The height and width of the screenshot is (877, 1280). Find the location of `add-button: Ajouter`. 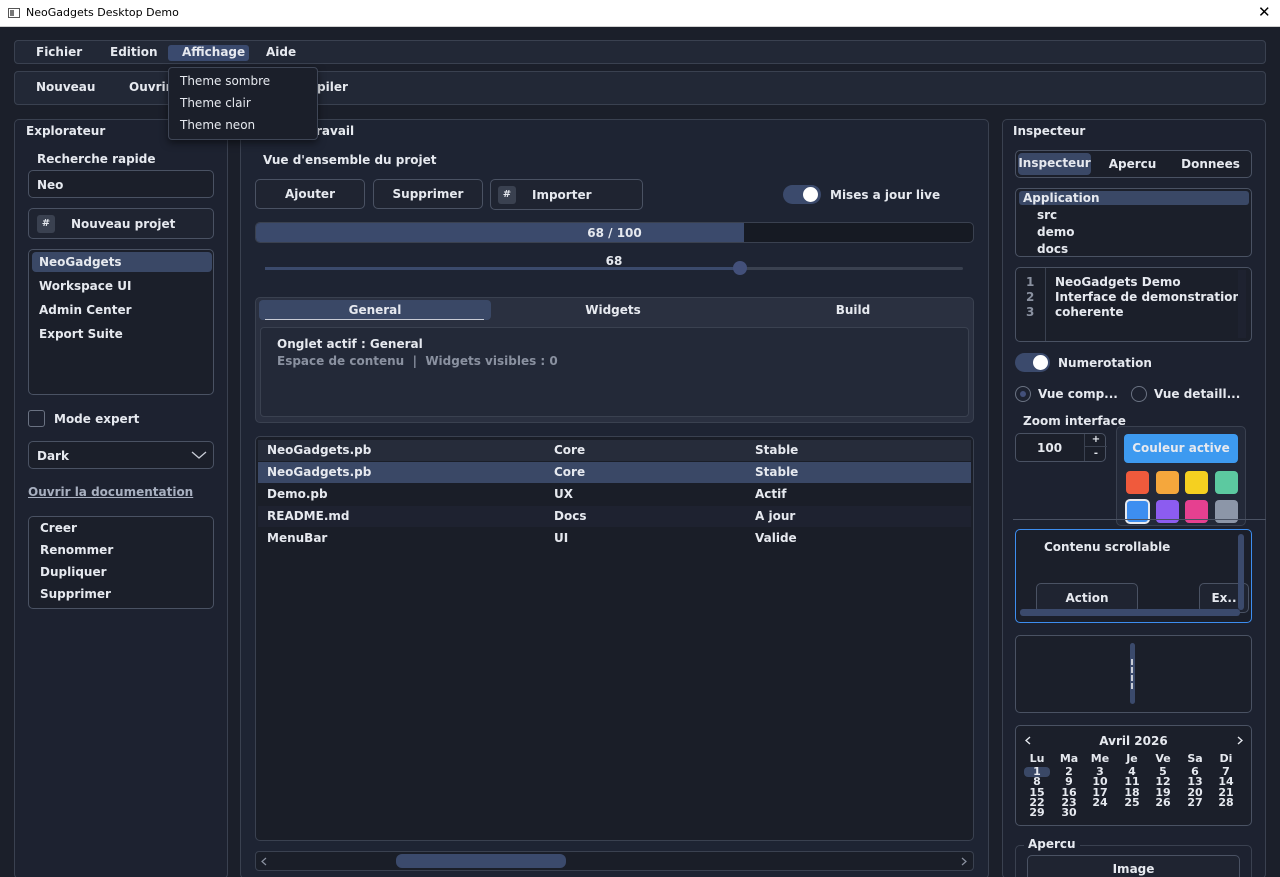

add-button: Ajouter is located at coordinates (310, 194).